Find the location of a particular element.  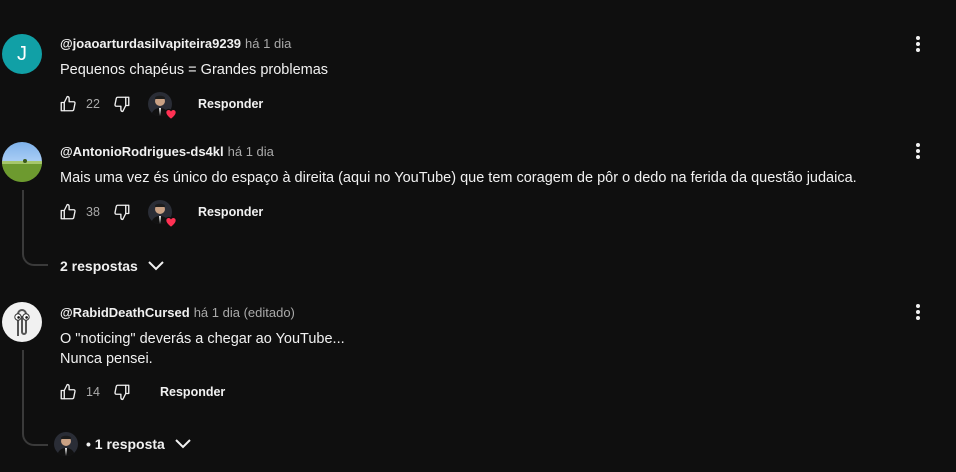

paperclip-avatar-icon is located at coordinates (22, 322).